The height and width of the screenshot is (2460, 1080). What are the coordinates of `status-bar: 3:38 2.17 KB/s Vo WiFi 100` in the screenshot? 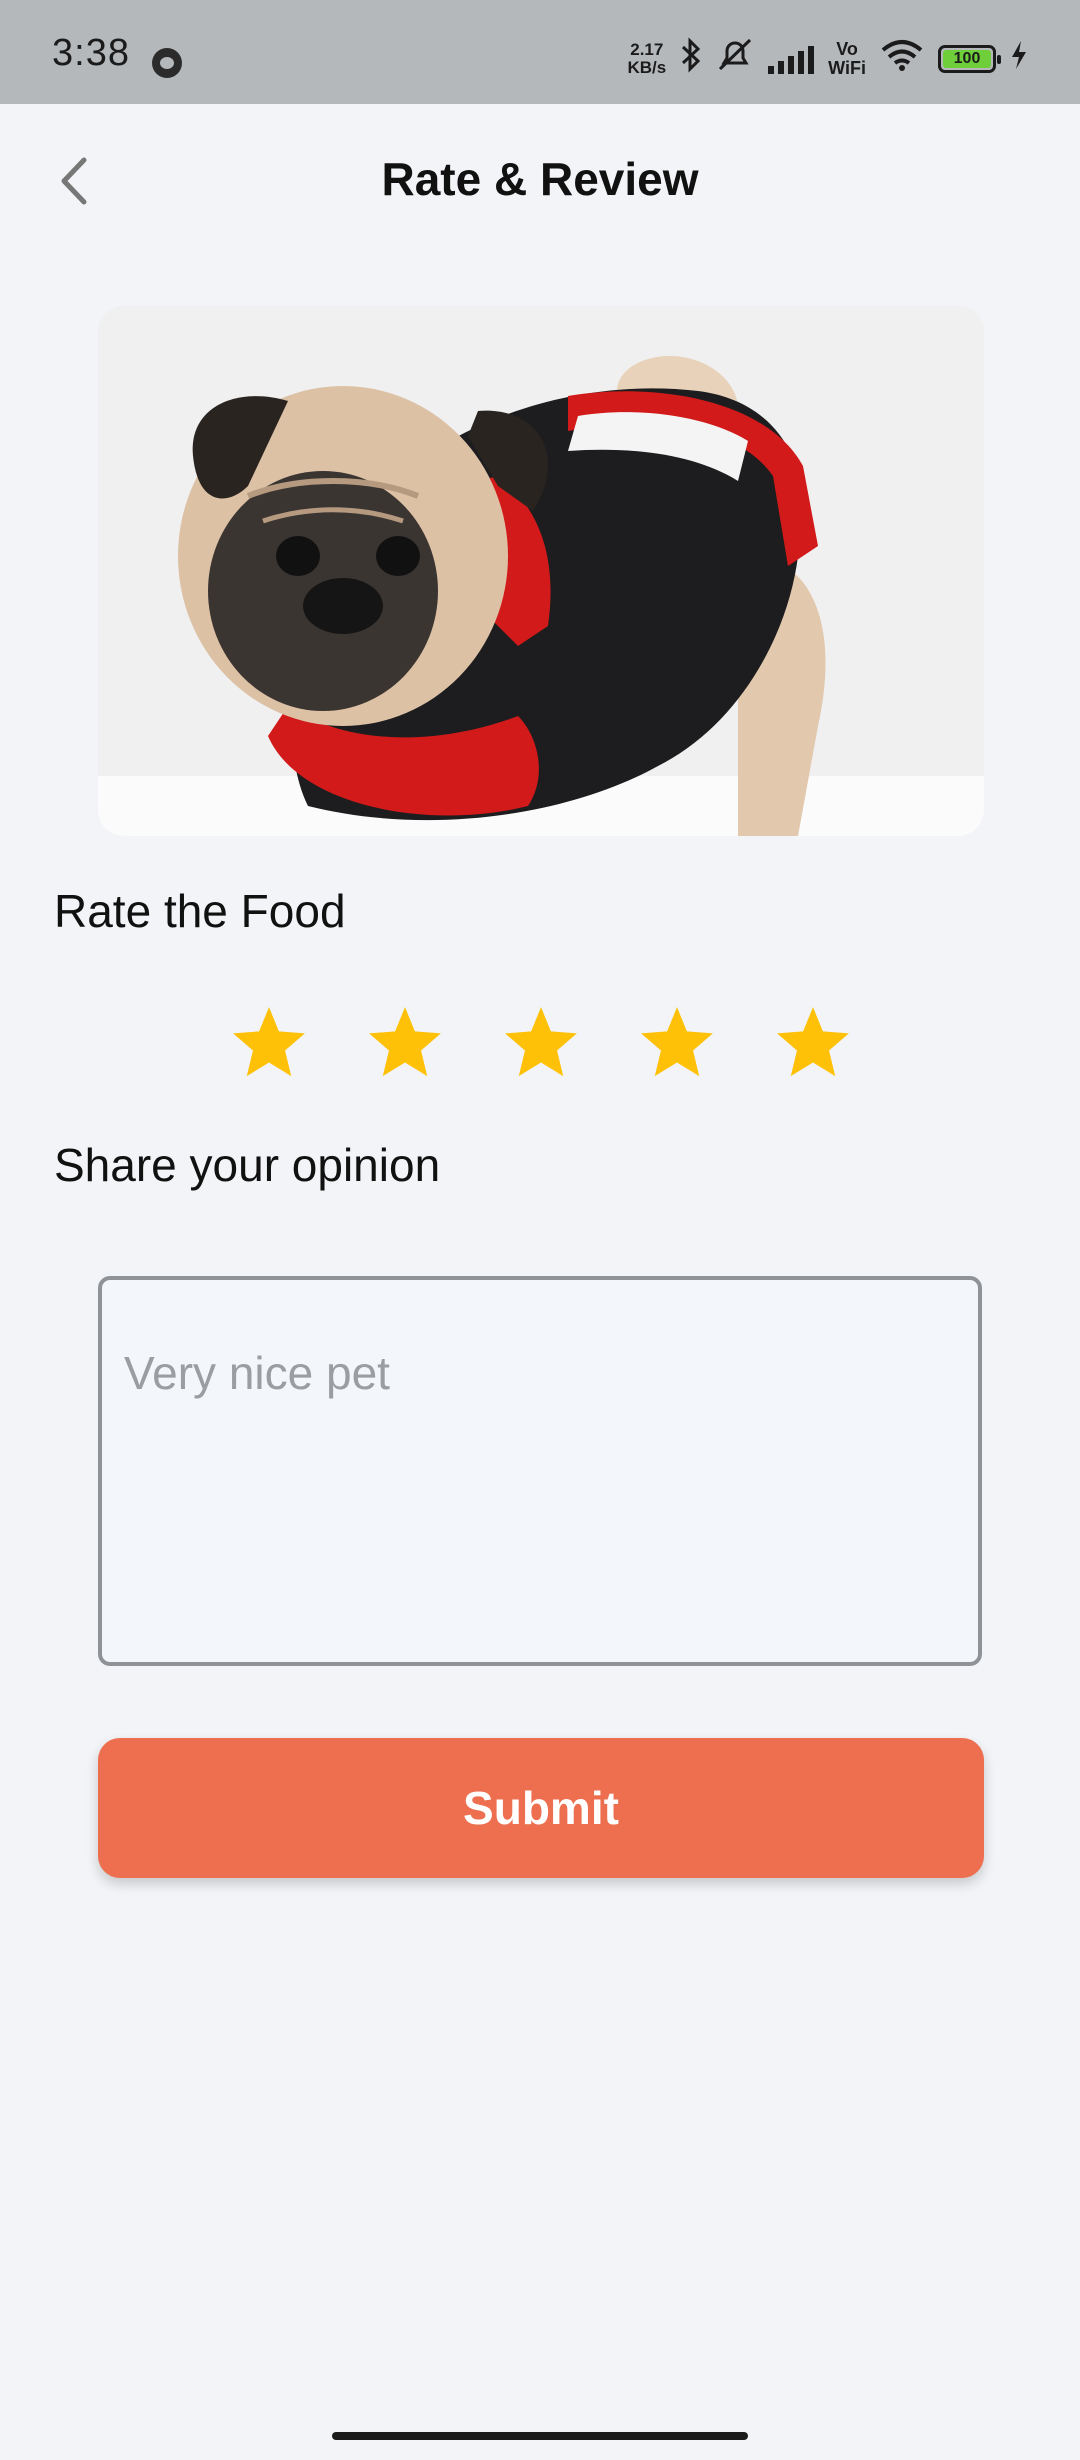 It's located at (540, 52).